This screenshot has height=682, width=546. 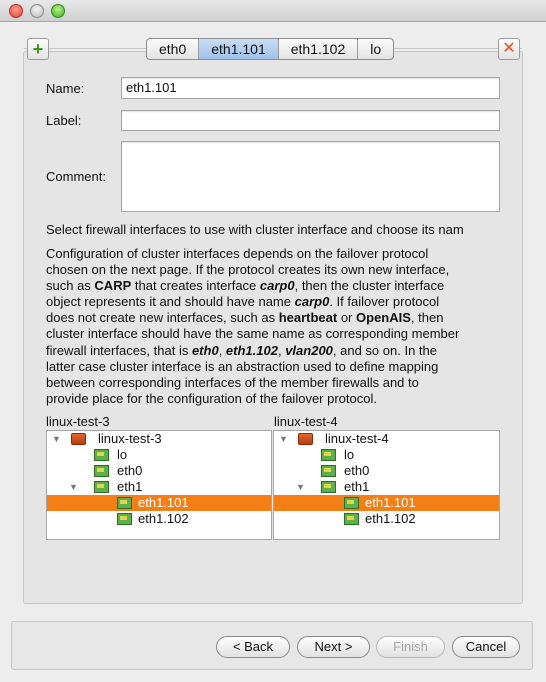 I want to click on comment-field, so click(x=310, y=176).